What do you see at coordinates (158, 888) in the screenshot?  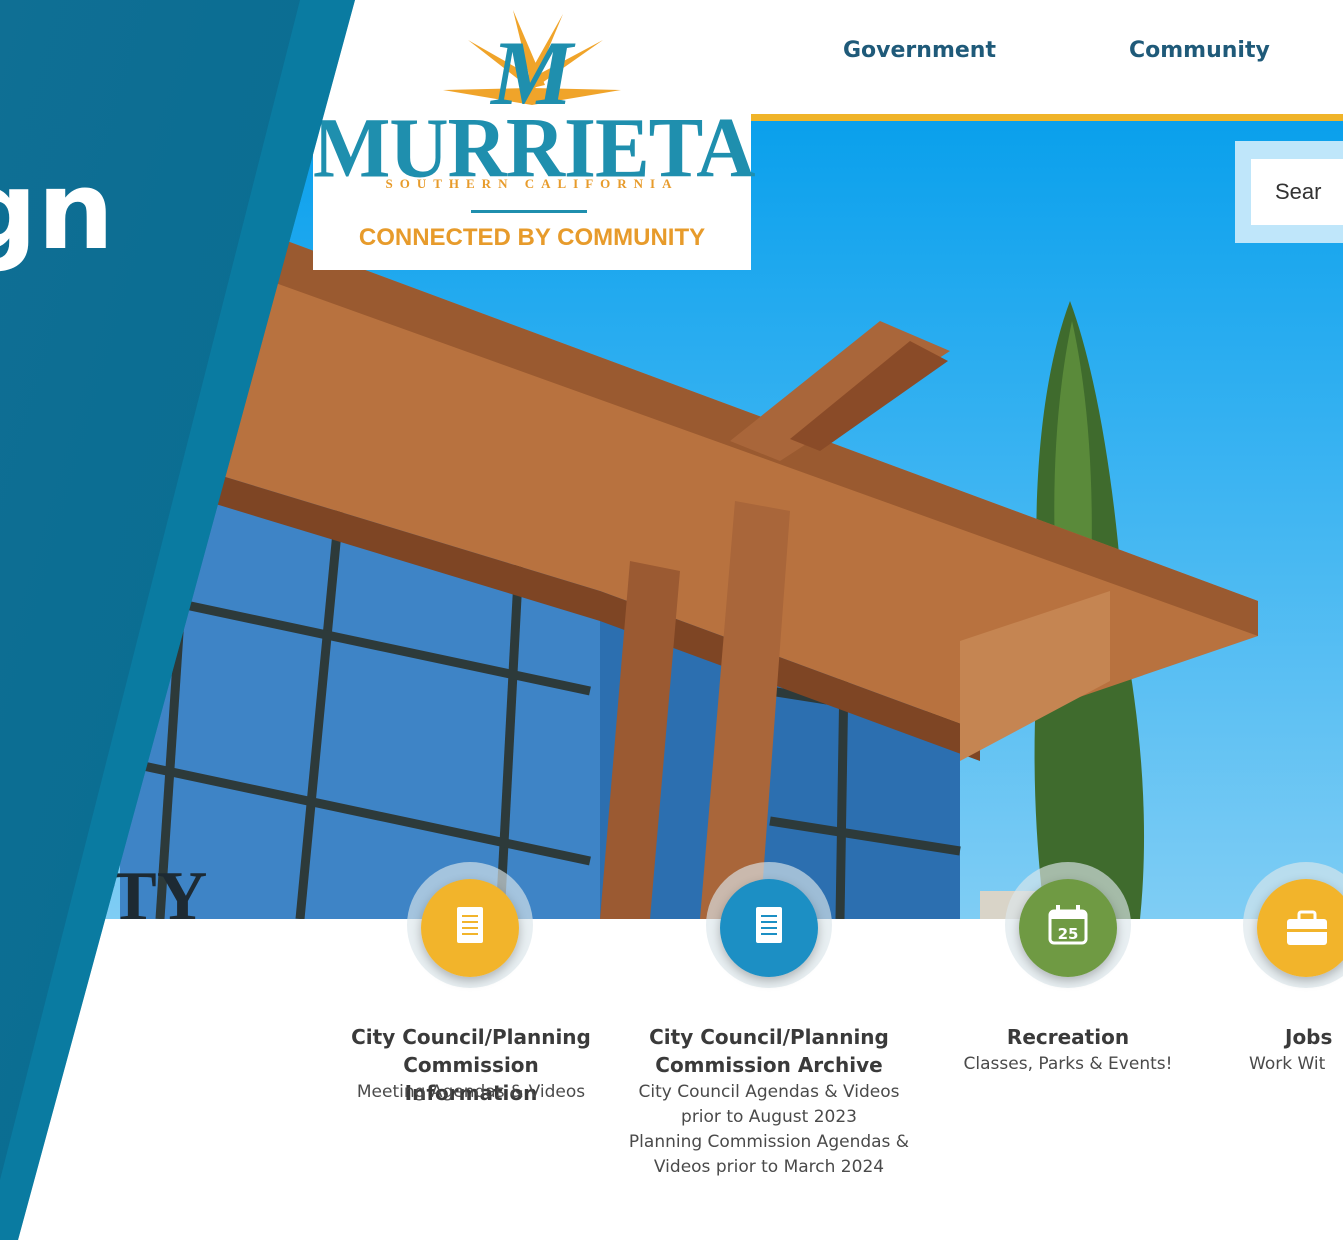 I see `svg-text: TY` at bounding box center [158, 888].